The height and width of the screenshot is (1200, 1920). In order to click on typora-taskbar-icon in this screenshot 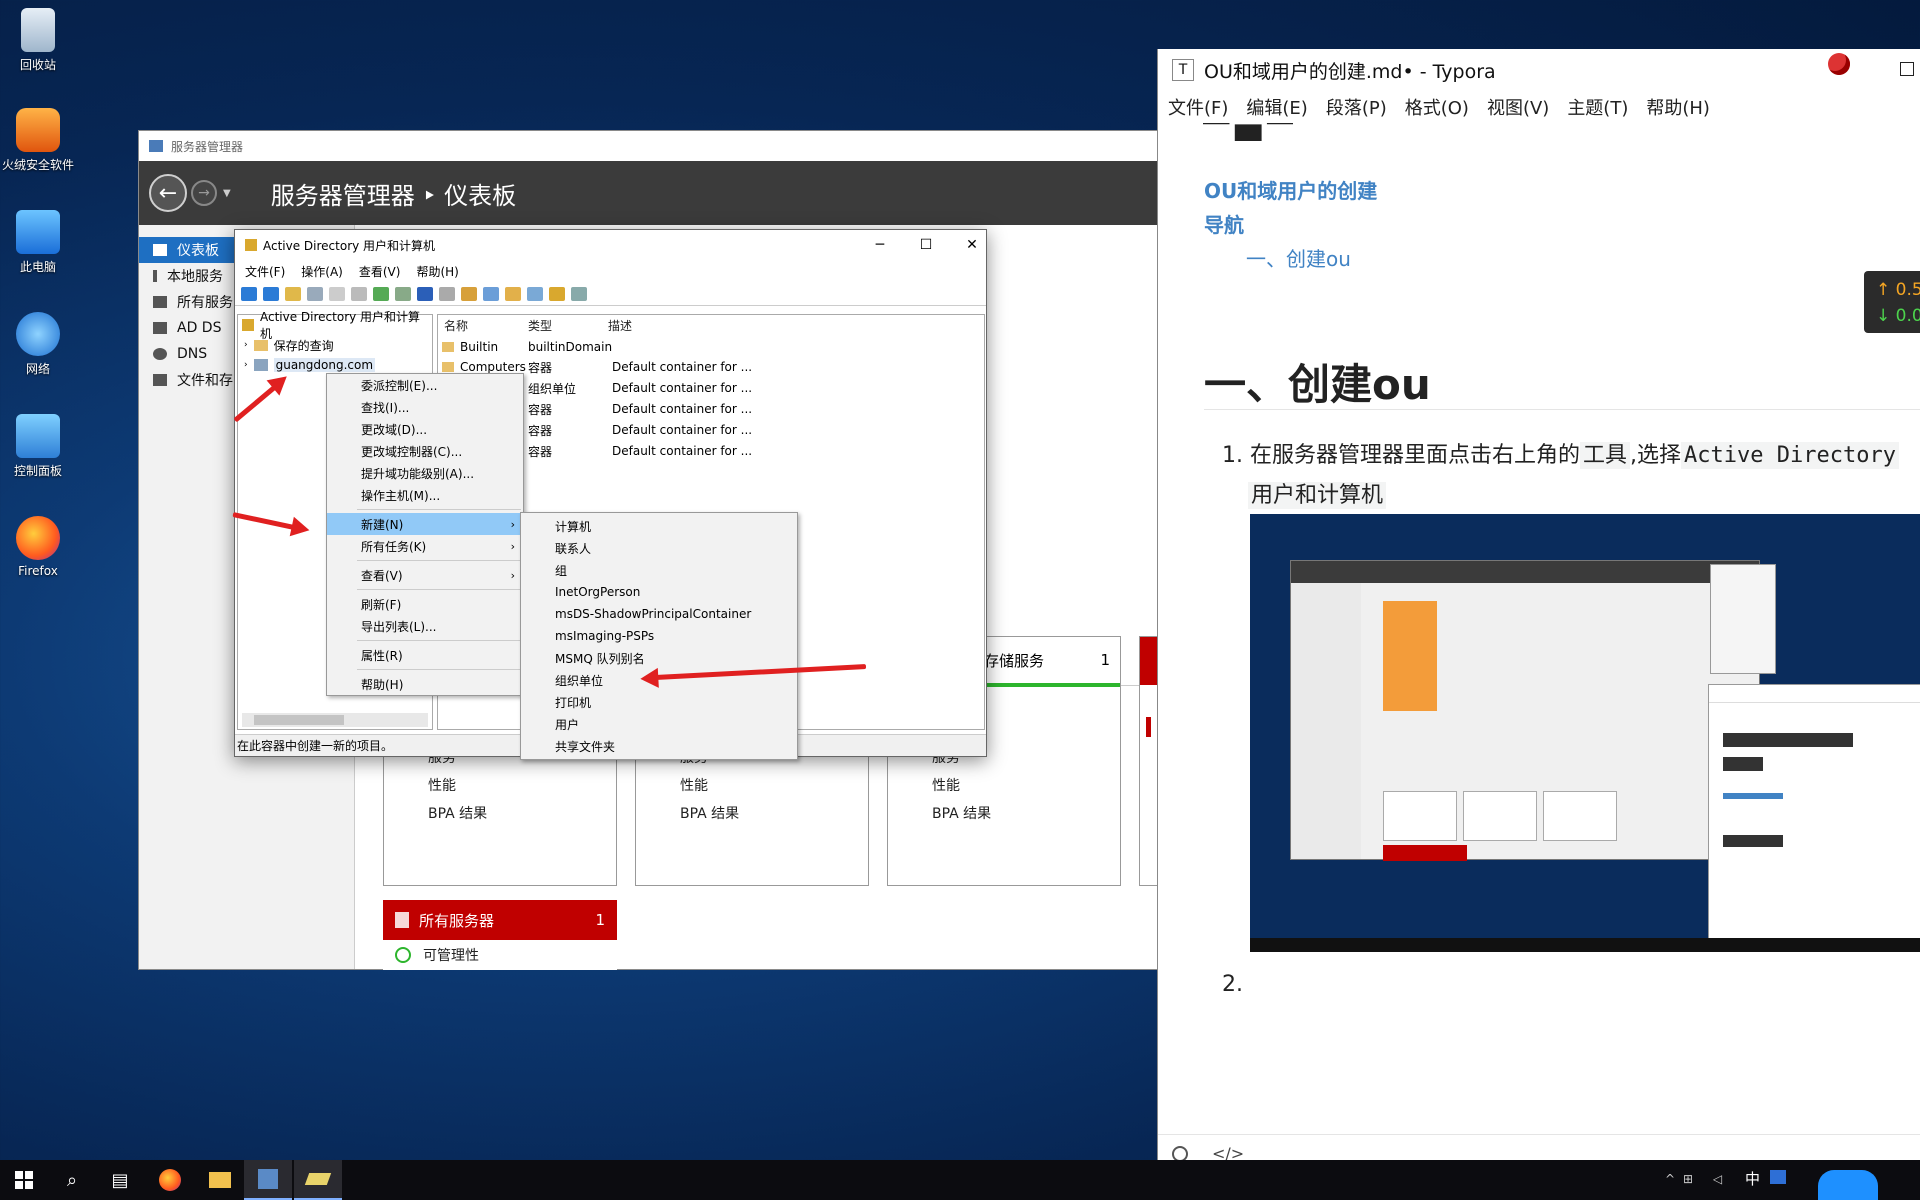, I will do `click(318, 1180)`.